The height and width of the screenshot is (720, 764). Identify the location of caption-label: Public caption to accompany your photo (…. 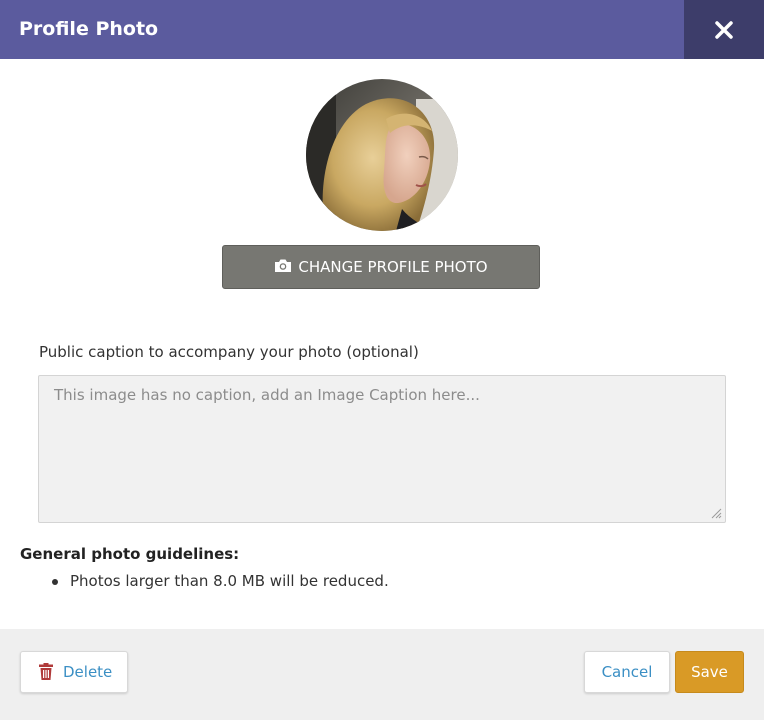
(229, 352).